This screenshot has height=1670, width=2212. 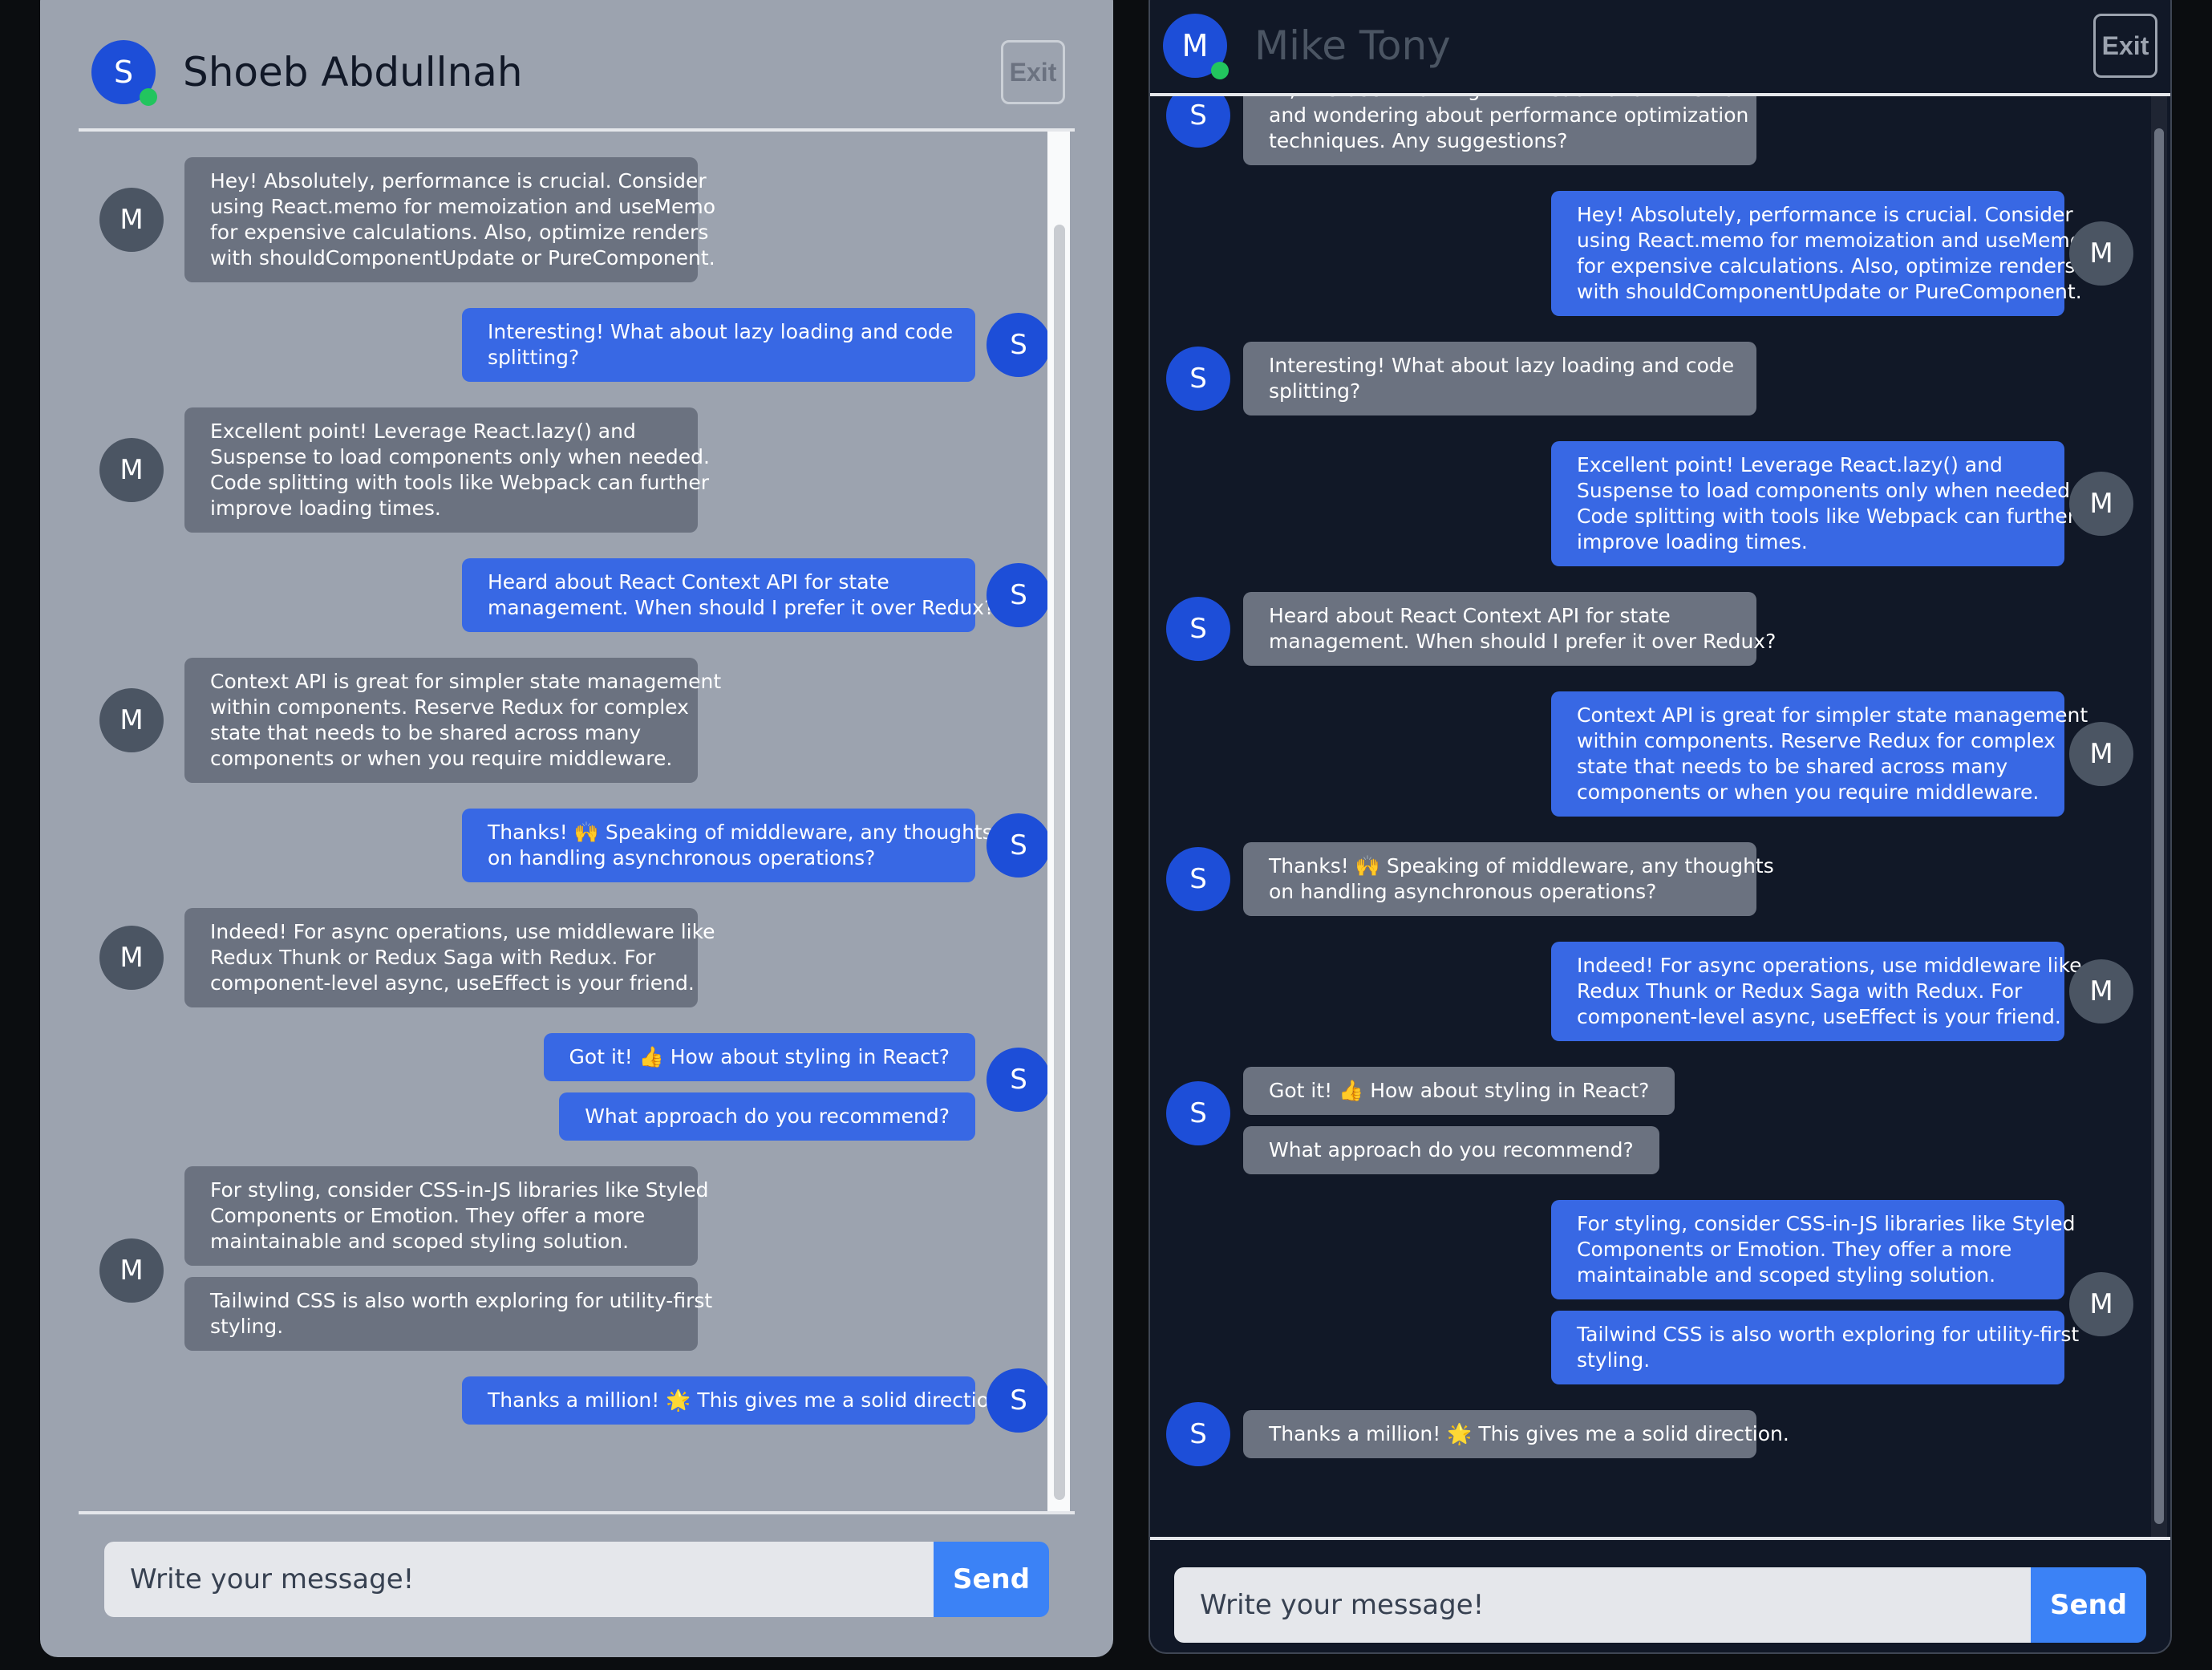 What do you see at coordinates (1418, 140) in the screenshot?
I see `message-text-line: techniques. Any suggestions?` at bounding box center [1418, 140].